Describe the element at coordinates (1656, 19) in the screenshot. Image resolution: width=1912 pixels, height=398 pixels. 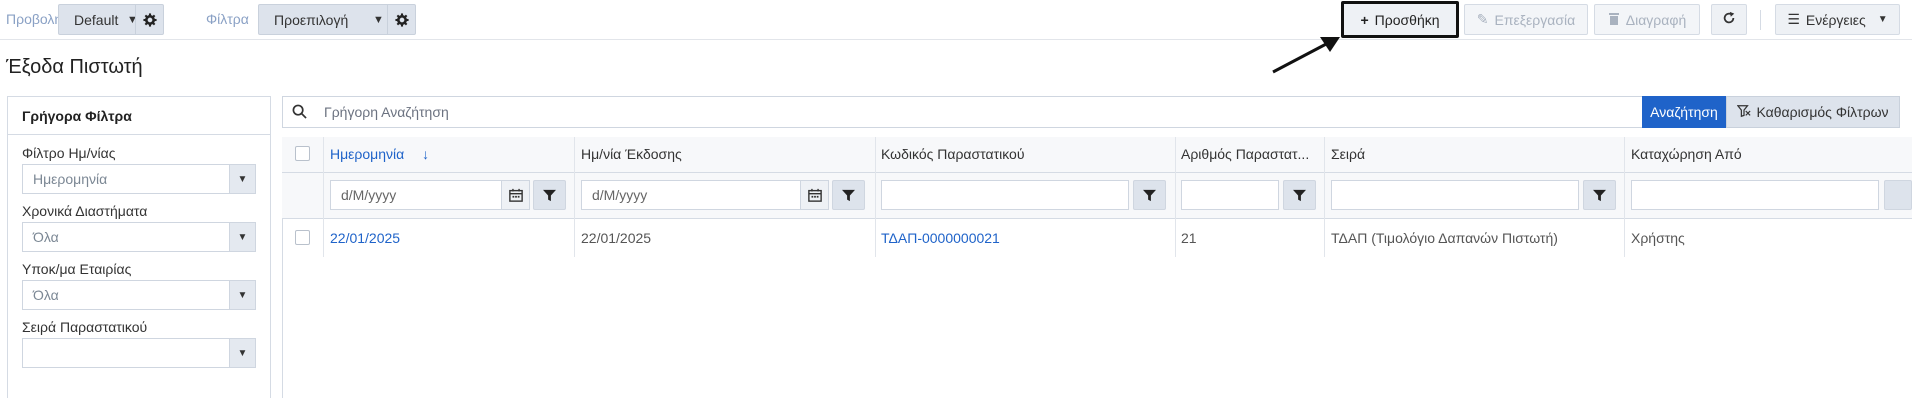
I see `delete-button-label: Διαγραφή` at that location.